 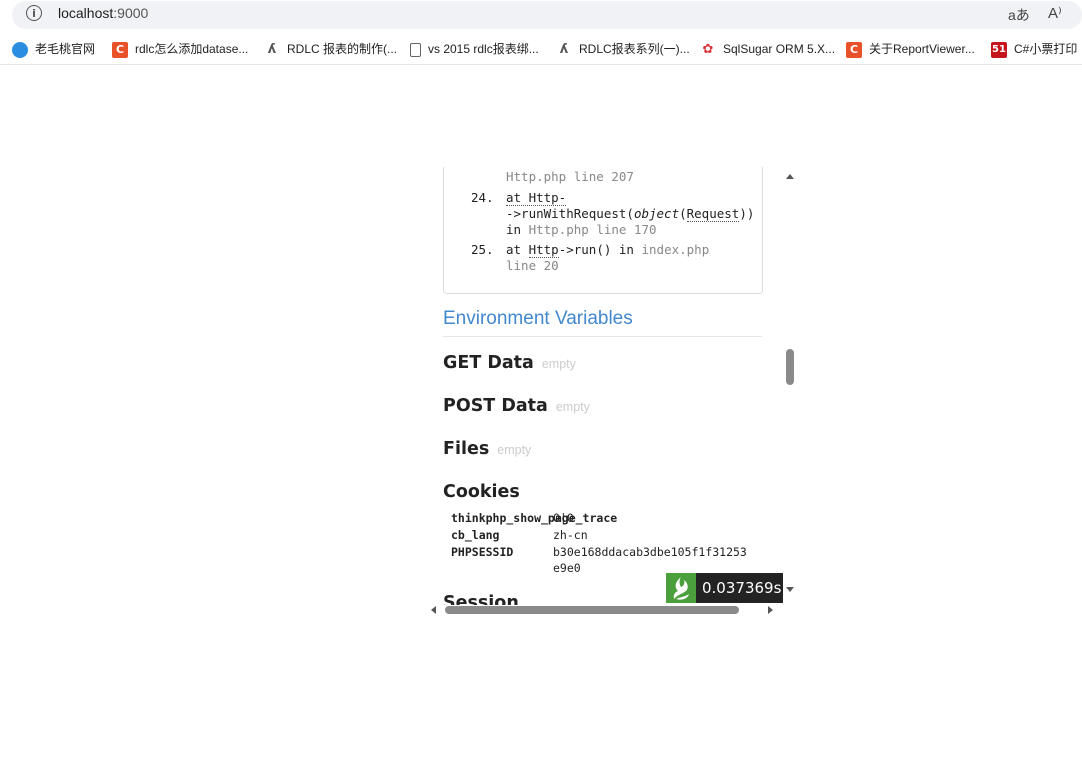 What do you see at coordinates (999, 49) in the screenshot?
I see `51cto-icon: 51` at bounding box center [999, 49].